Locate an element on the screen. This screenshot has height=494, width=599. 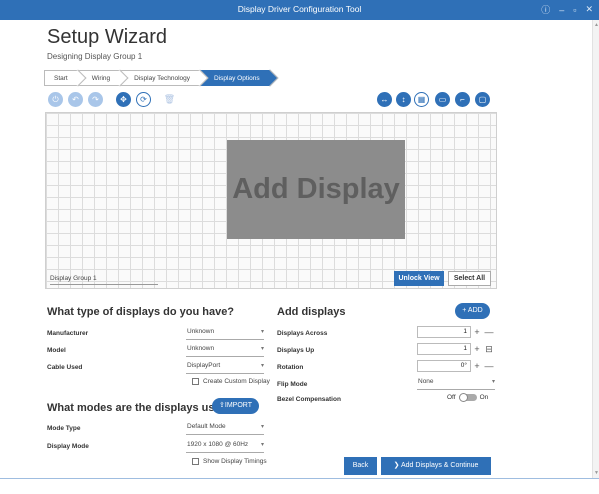
toggle-knob is located at coordinates (463, 397).